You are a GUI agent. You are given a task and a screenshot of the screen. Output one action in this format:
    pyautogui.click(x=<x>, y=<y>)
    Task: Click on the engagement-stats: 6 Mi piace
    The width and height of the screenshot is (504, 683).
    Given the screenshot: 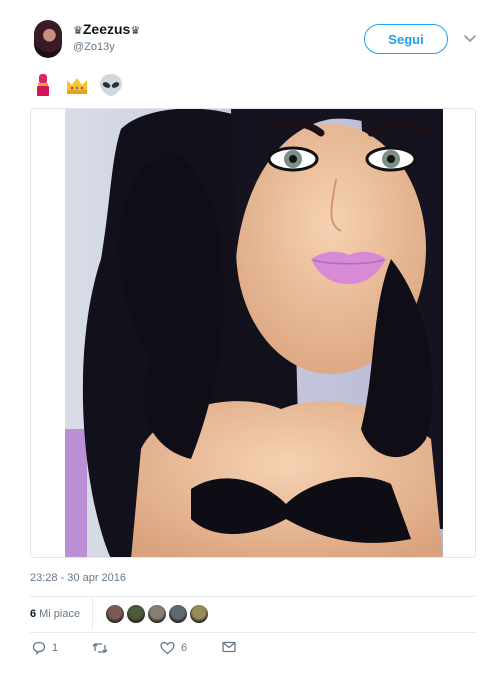 What is the action you would take?
    pyautogui.click(x=253, y=614)
    